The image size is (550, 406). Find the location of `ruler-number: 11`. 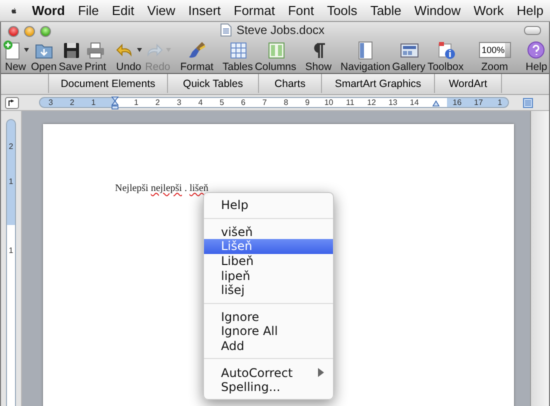

ruler-number: 11 is located at coordinates (350, 102).